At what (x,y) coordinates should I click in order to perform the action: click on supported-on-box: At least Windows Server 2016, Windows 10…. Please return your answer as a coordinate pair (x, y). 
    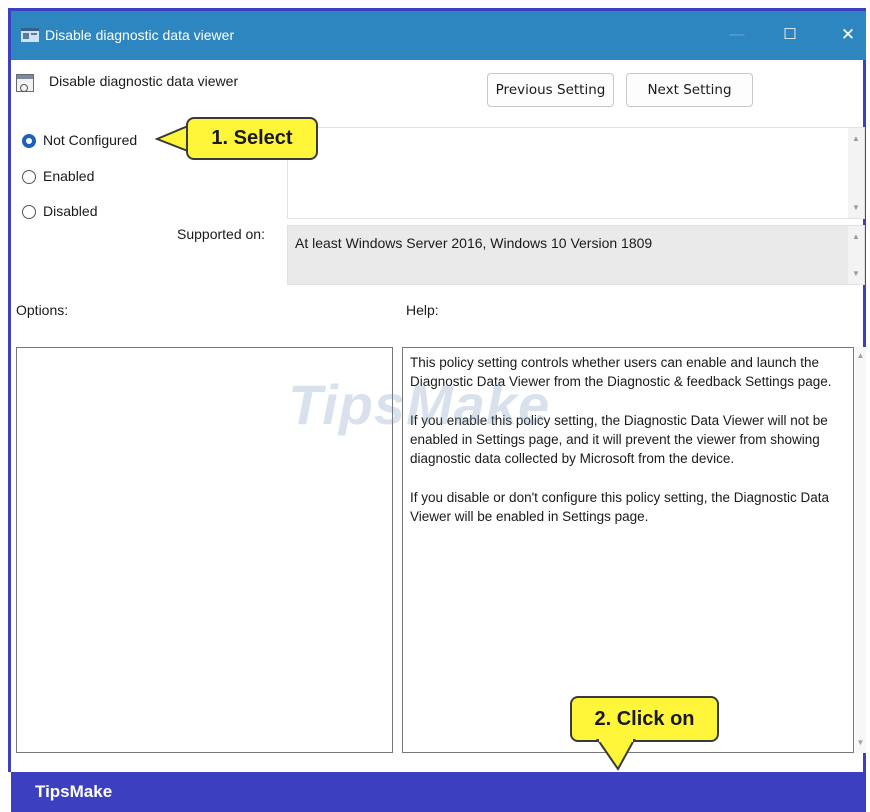
    Looking at the image, I should click on (576, 255).